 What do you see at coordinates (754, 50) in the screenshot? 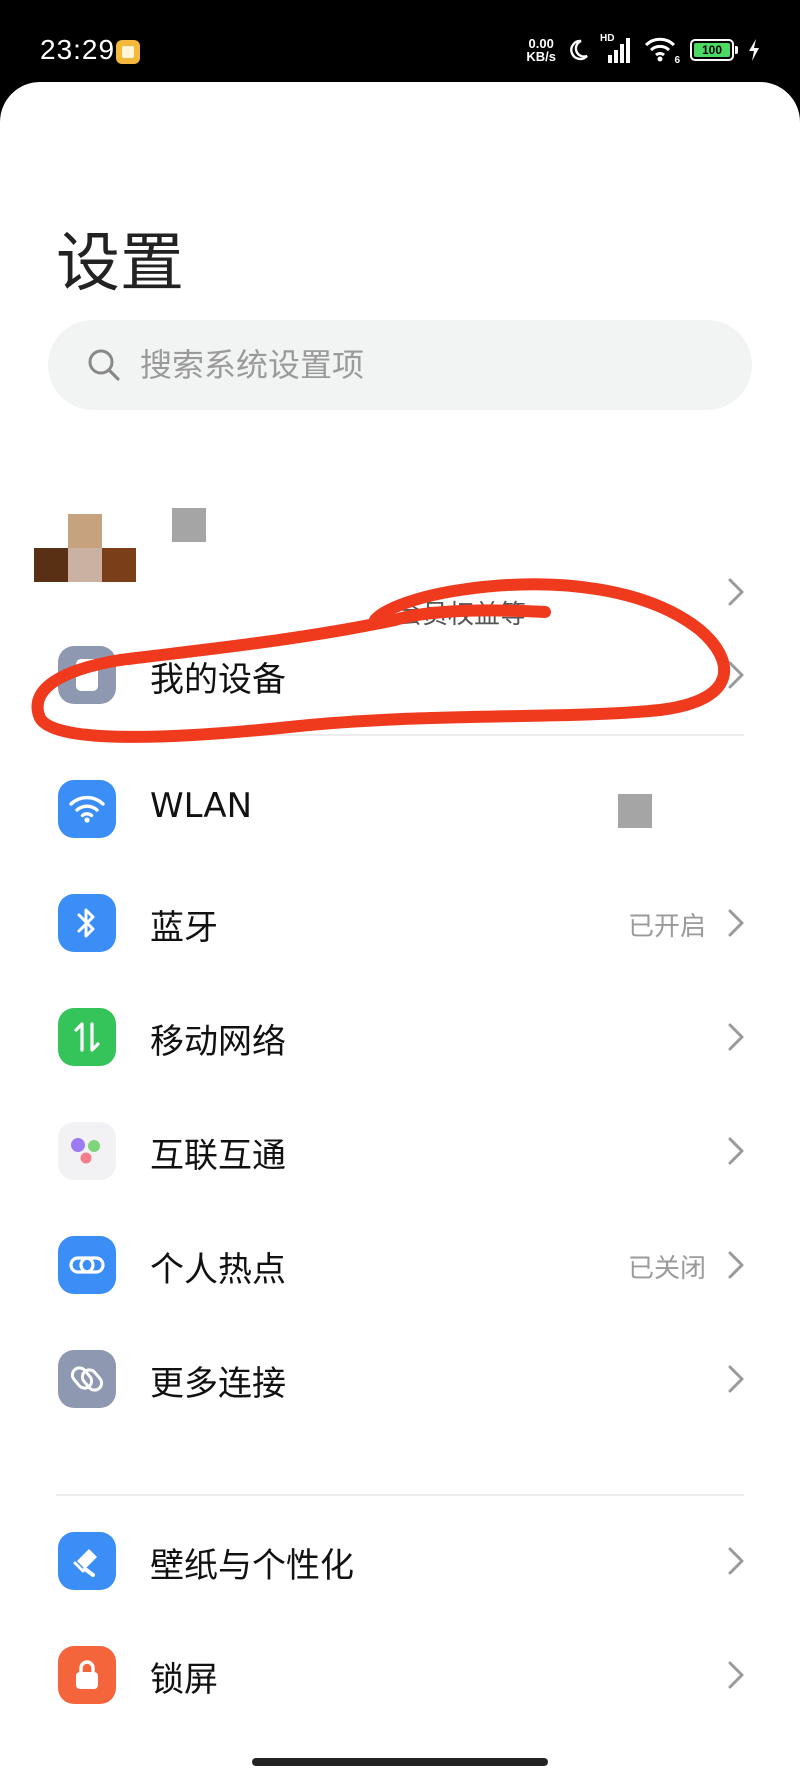
I see `charging-icon` at bounding box center [754, 50].